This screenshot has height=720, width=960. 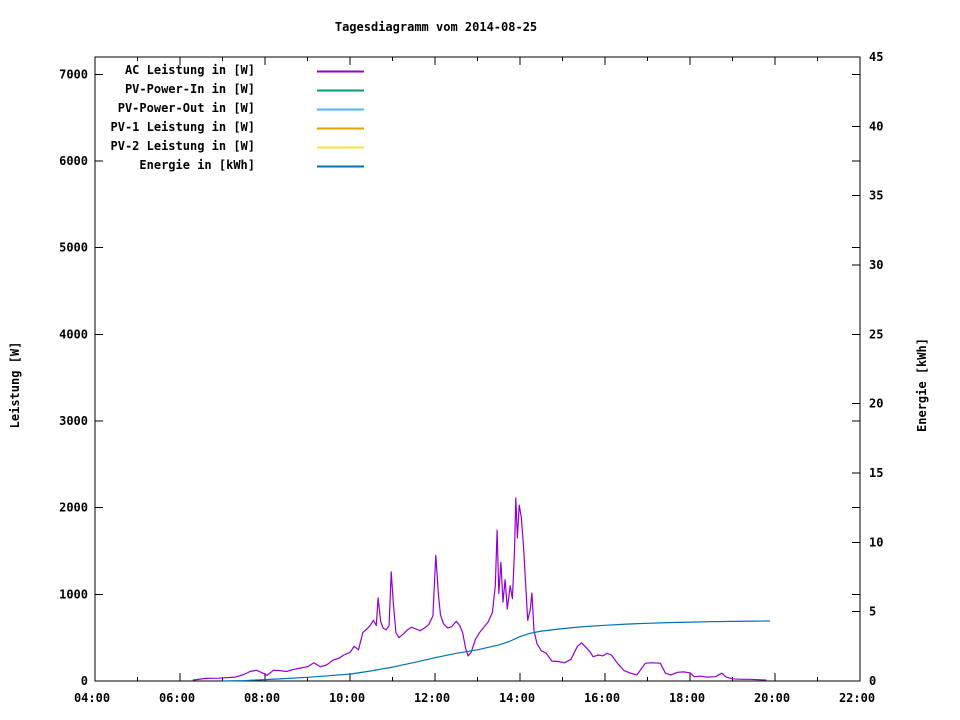 What do you see at coordinates (73, 594) in the screenshot?
I see `y-tick-label: 1000` at bounding box center [73, 594].